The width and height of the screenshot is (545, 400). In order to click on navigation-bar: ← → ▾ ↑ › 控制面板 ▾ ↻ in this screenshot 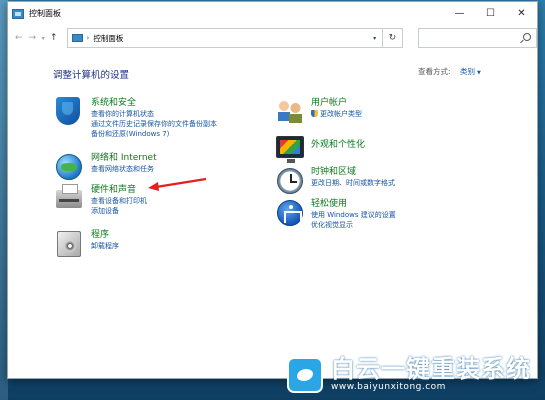, I will do `click(273, 38)`.